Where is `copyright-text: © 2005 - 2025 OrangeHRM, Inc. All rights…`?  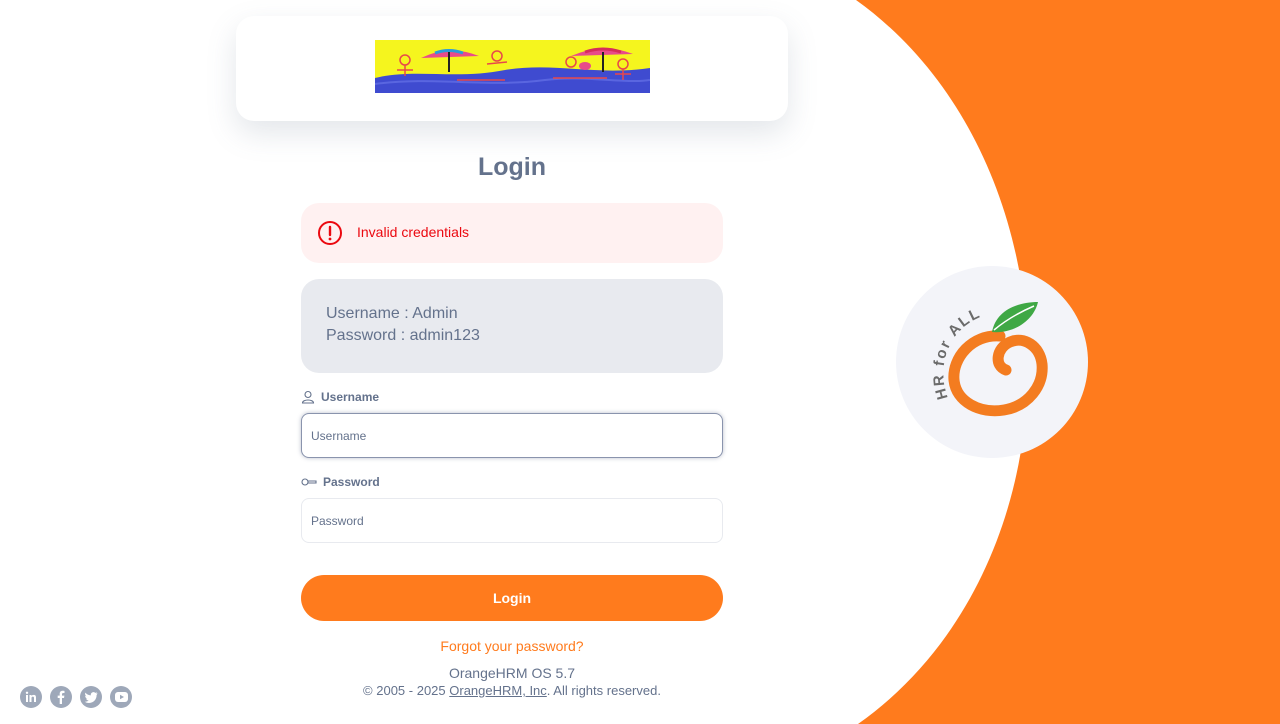 copyright-text: © 2005 - 2025 OrangeHRM, Inc. All rights… is located at coordinates (512, 690).